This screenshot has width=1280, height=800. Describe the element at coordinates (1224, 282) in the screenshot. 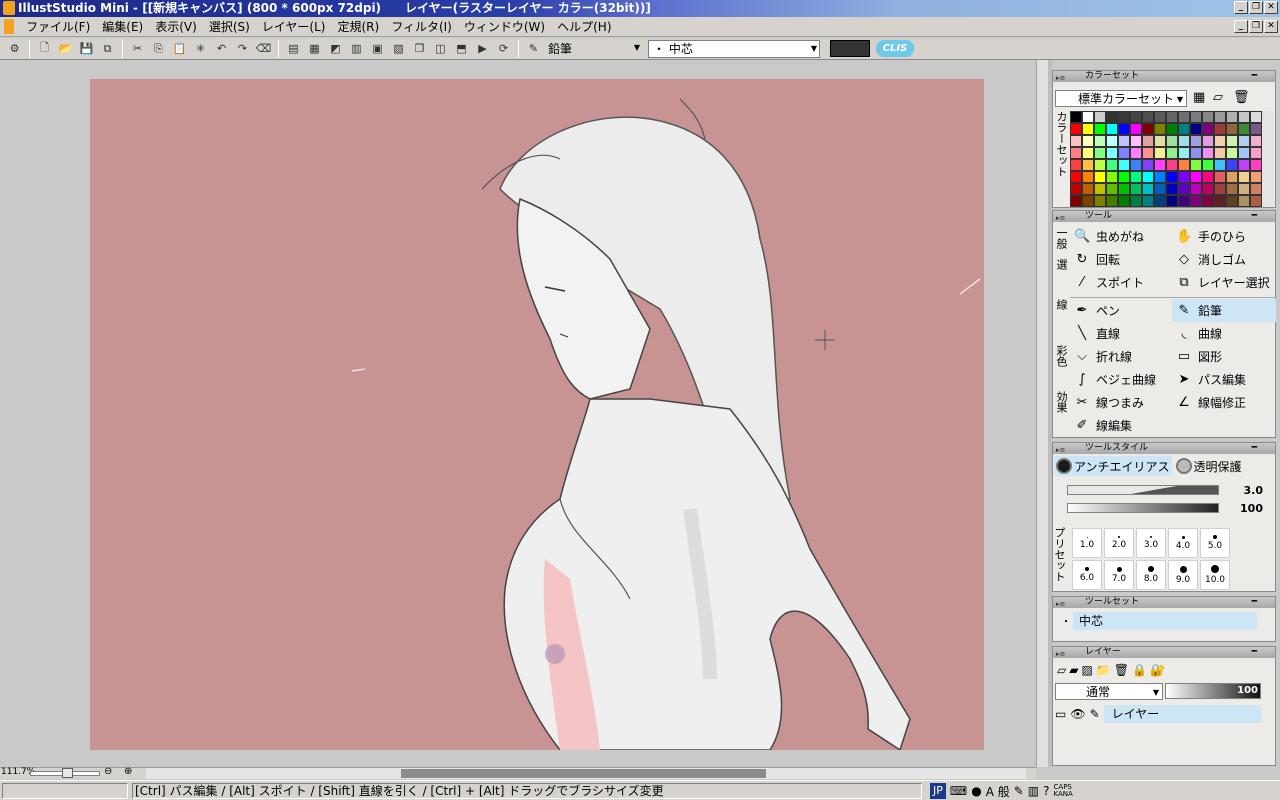

I see `tool-layer-select: ⧉ レイヤー選択` at that location.